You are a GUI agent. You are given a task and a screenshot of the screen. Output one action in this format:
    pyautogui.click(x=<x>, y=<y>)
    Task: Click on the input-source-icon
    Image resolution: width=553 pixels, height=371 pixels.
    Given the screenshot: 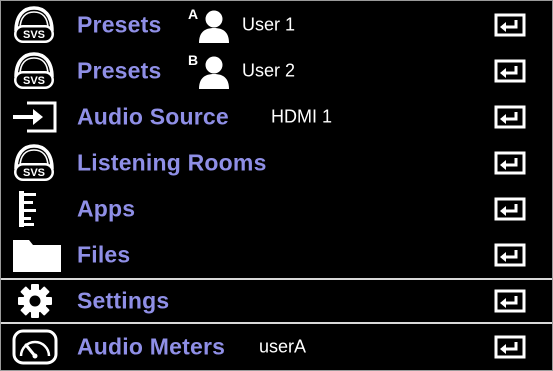 What is the action you would take?
    pyautogui.click(x=37, y=117)
    